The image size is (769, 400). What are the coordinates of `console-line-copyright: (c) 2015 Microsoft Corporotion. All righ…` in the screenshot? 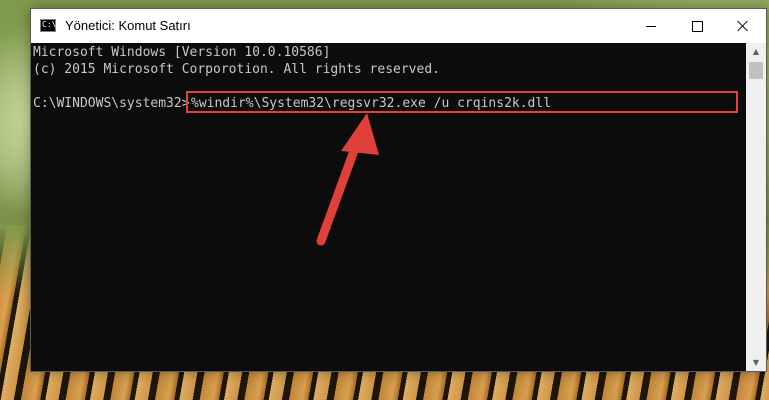 It's located at (236, 69).